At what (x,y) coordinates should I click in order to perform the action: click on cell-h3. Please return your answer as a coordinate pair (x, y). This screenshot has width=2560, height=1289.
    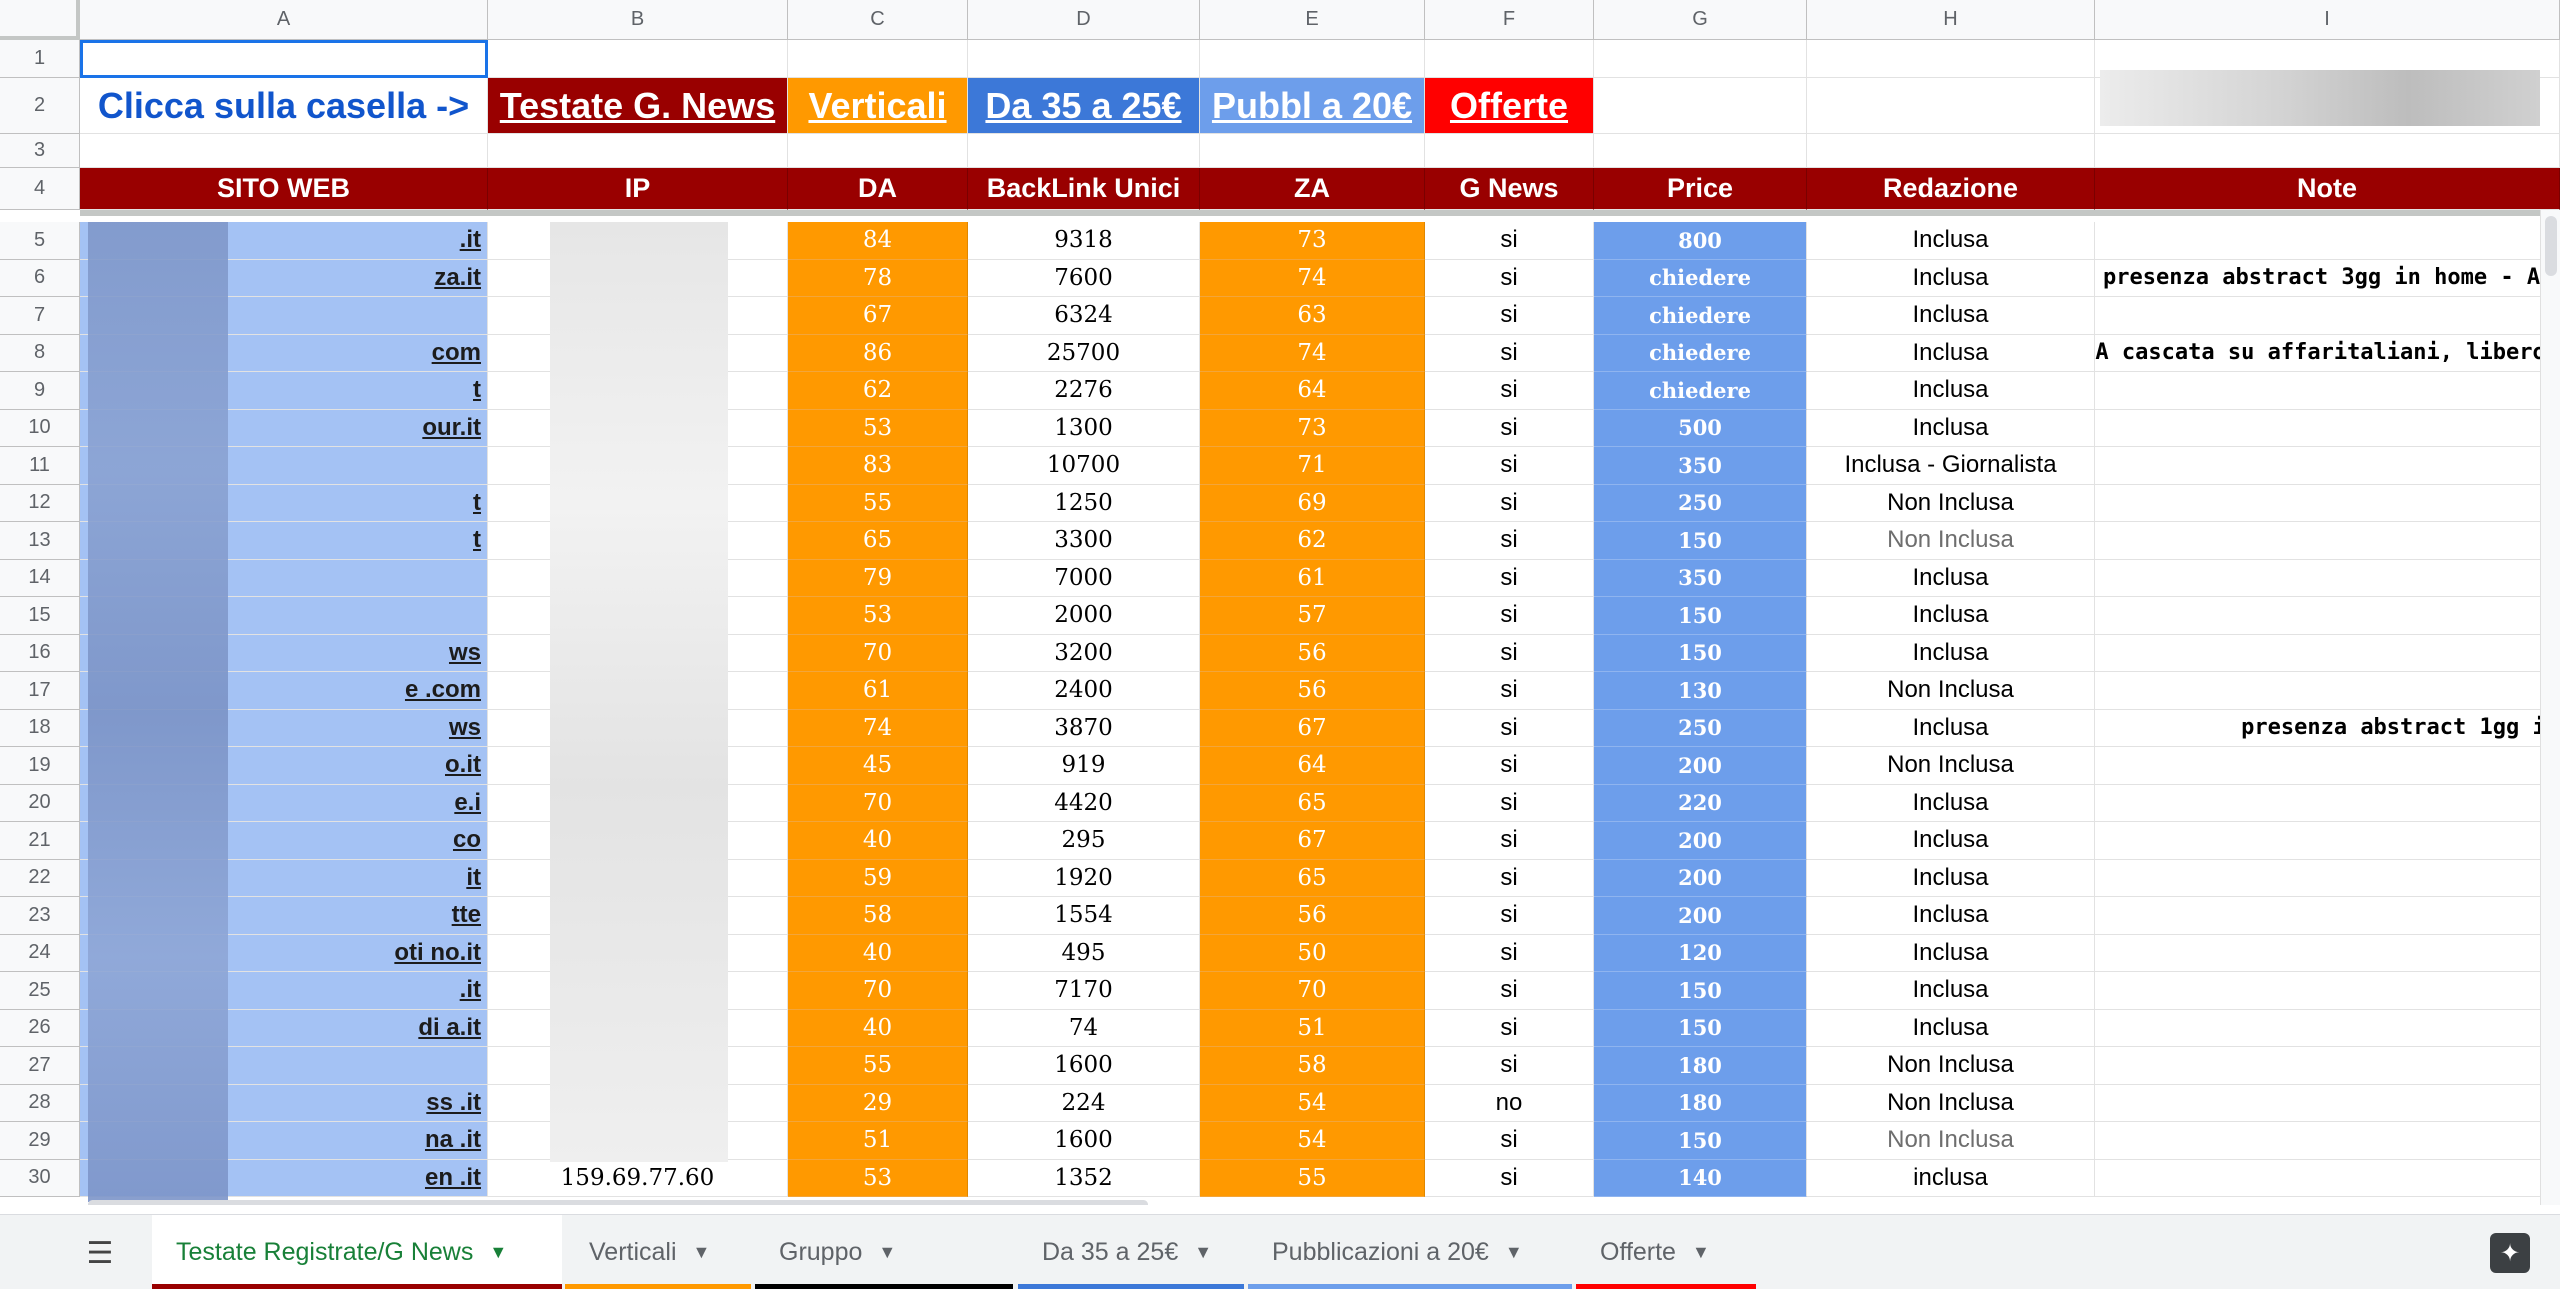
    Looking at the image, I should click on (1951, 151).